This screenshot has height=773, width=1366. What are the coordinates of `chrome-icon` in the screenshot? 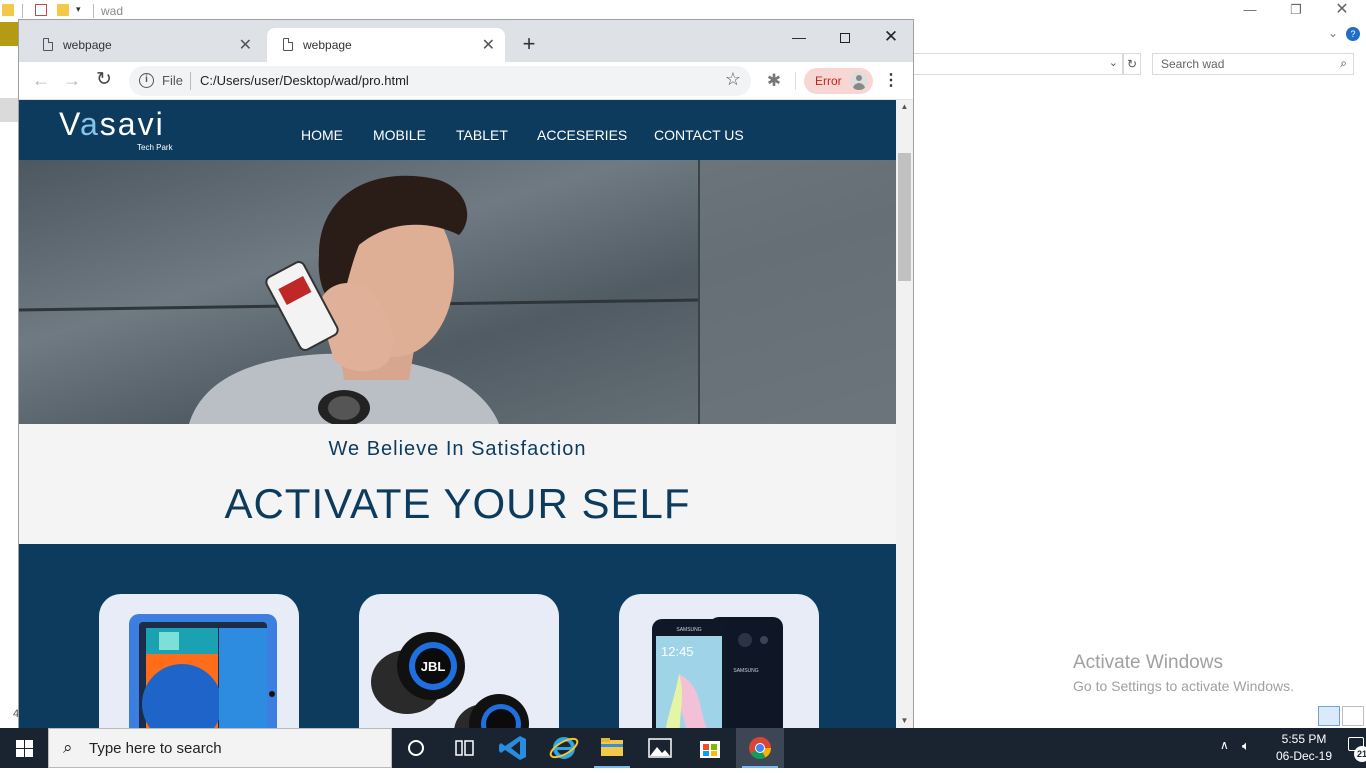 It's located at (760, 748).